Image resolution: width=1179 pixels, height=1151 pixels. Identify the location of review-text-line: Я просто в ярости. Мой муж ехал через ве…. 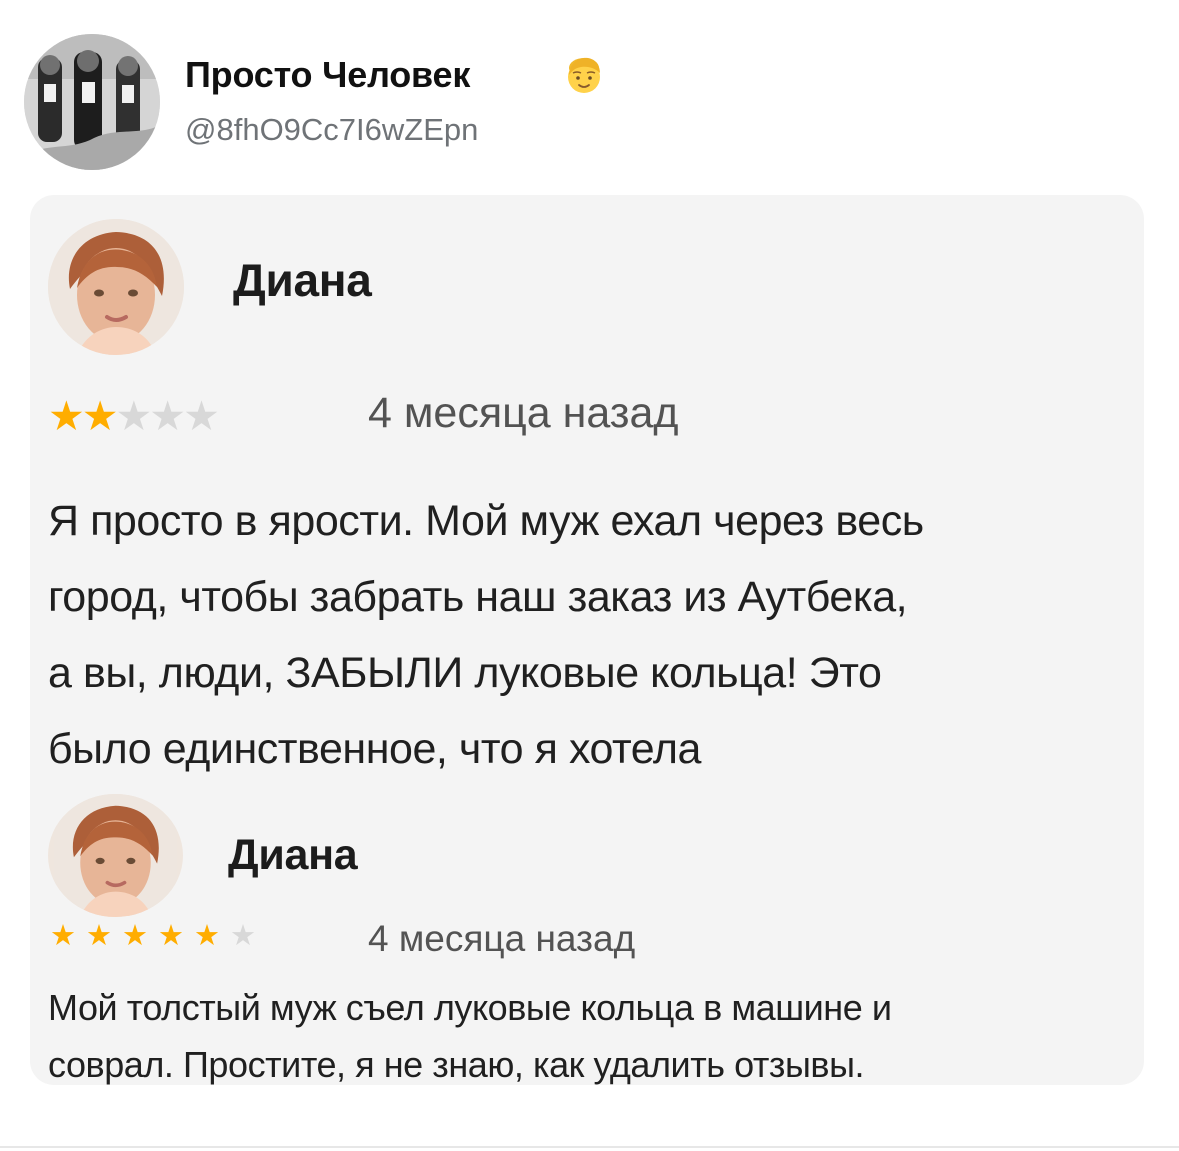
(486, 521).